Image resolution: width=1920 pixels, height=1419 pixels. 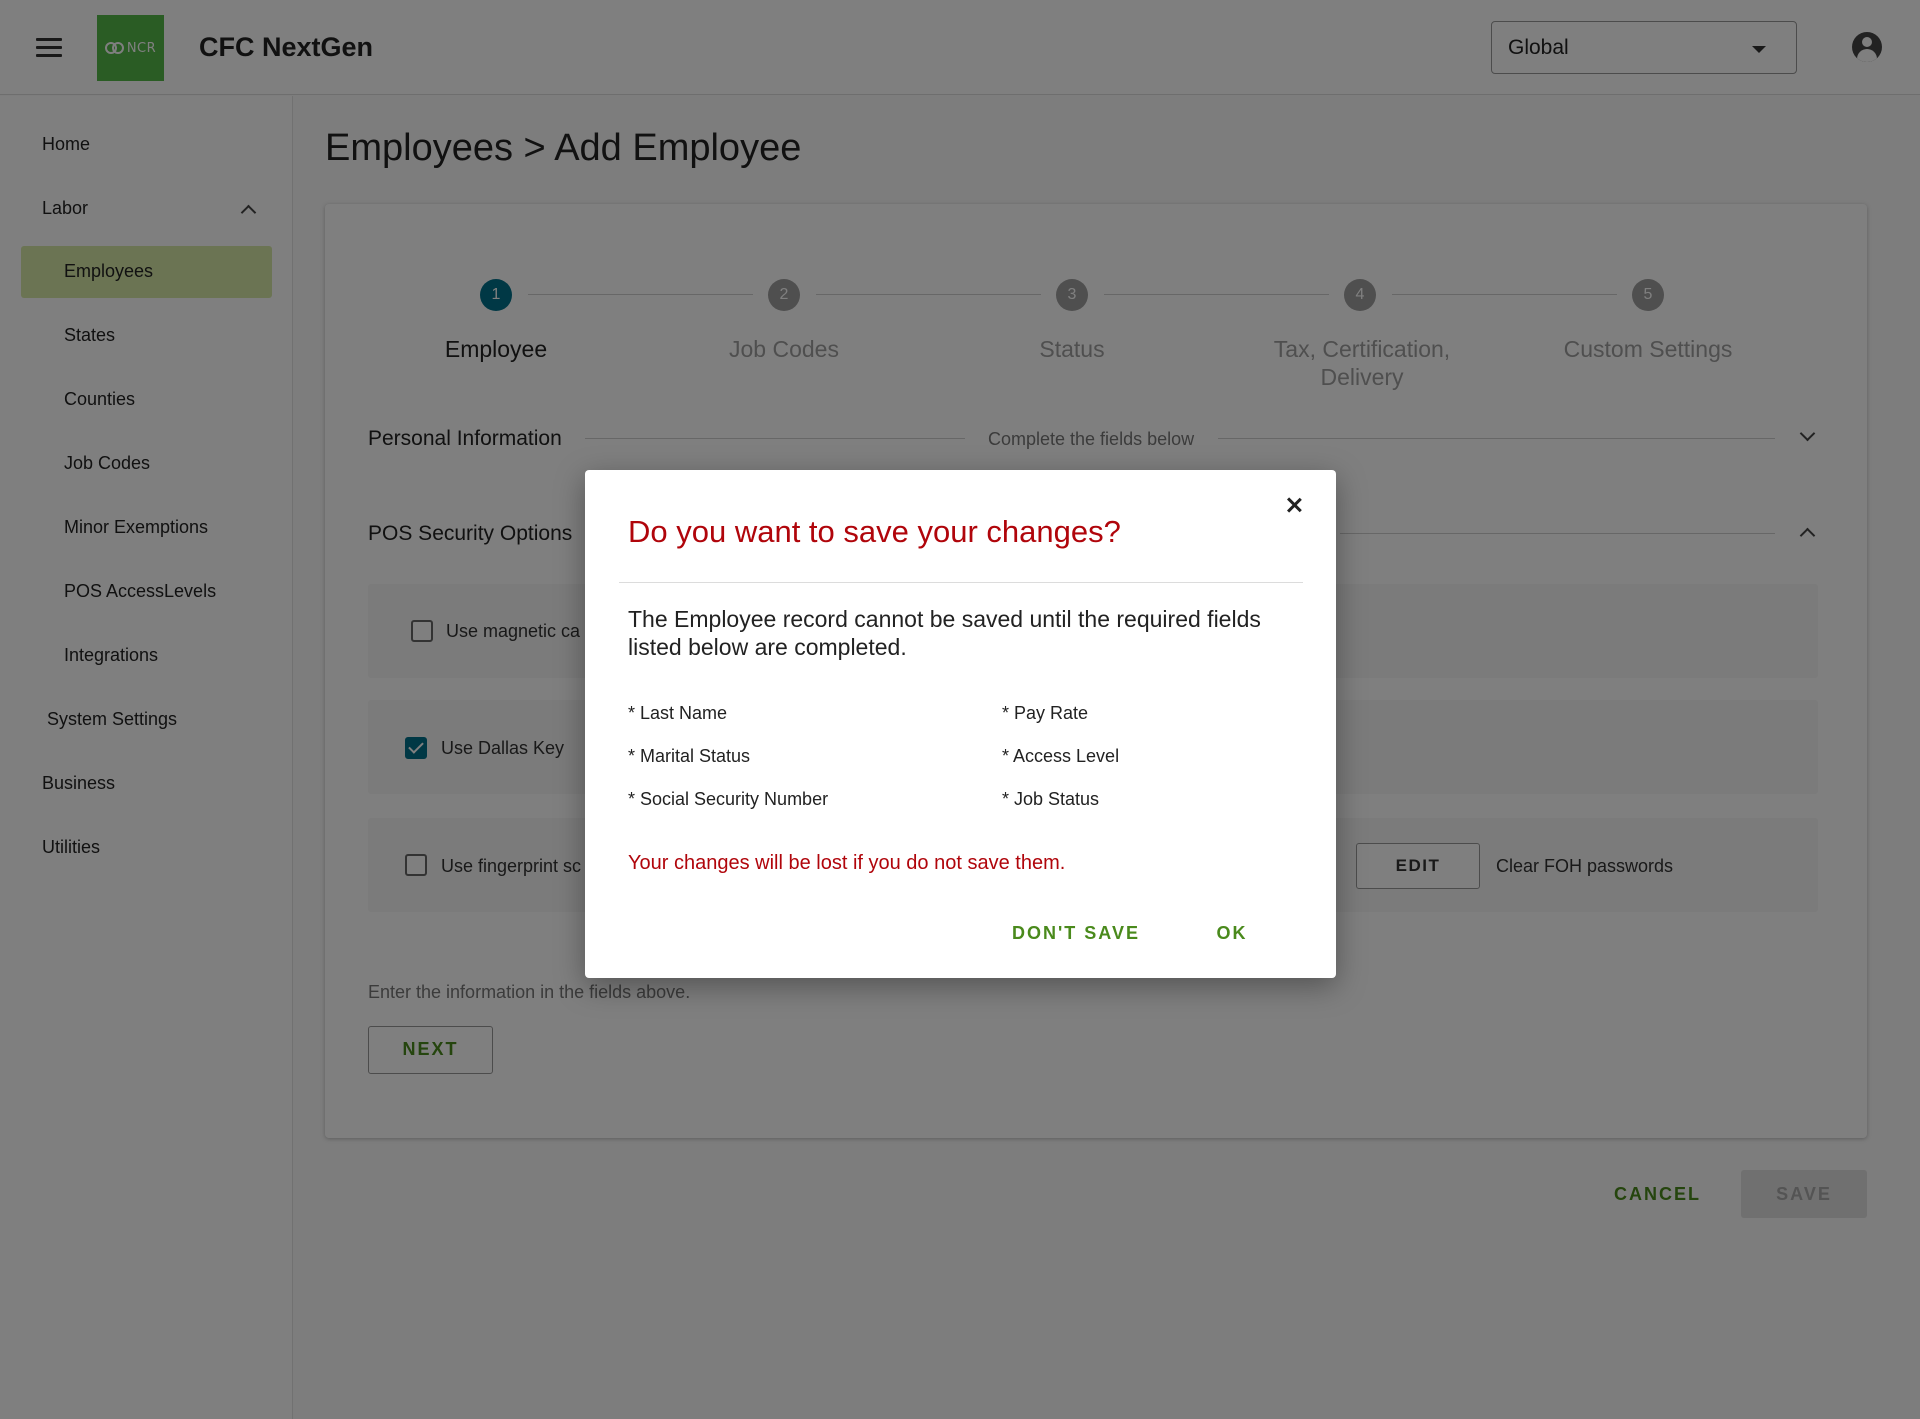 I want to click on close-icon, so click(x=1294, y=505).